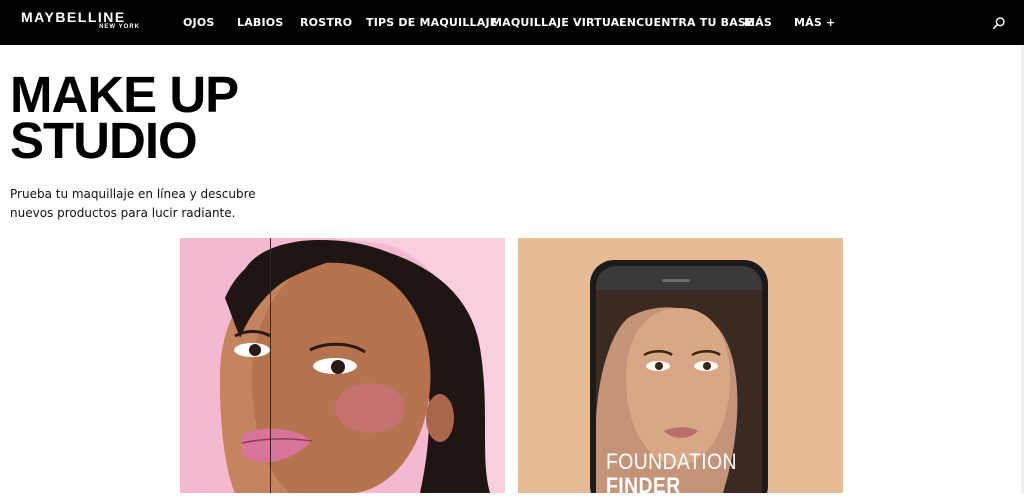 The image size is (1024, 498). I want to click on nav-item-tips-de-maquillaje: TIPS DE MAQUILLAJE, so click(431, 23).